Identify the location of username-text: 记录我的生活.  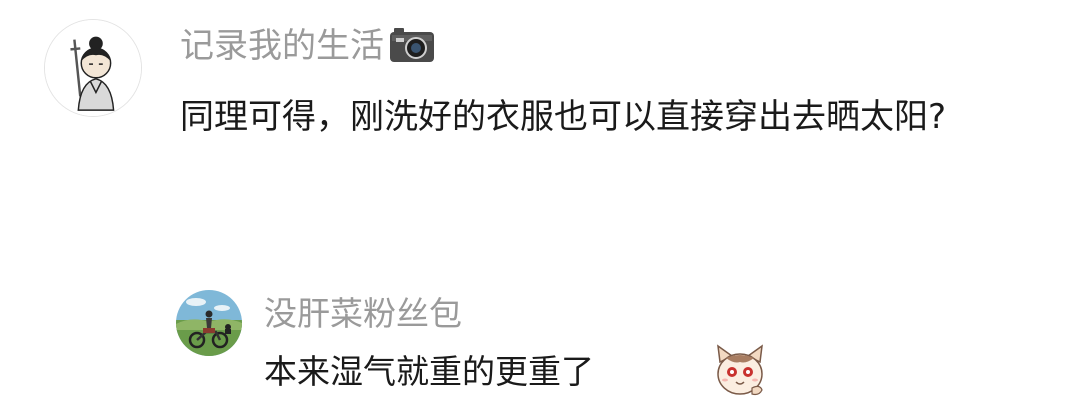
(282, 46).